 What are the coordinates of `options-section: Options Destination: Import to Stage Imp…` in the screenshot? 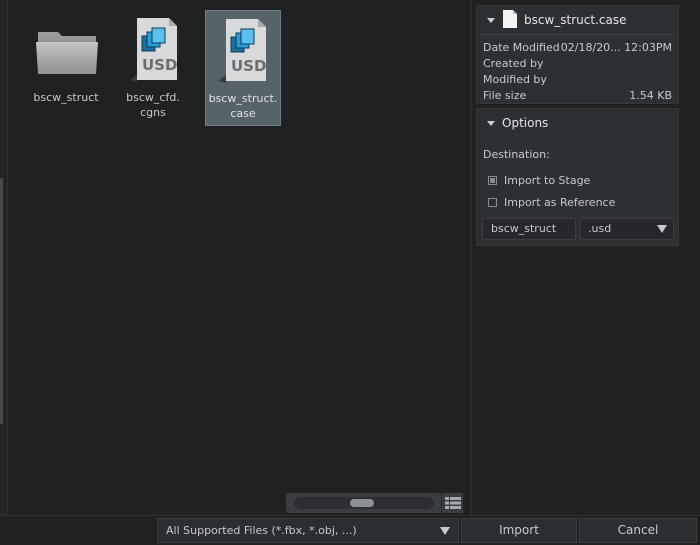 It's located at (577, 177).